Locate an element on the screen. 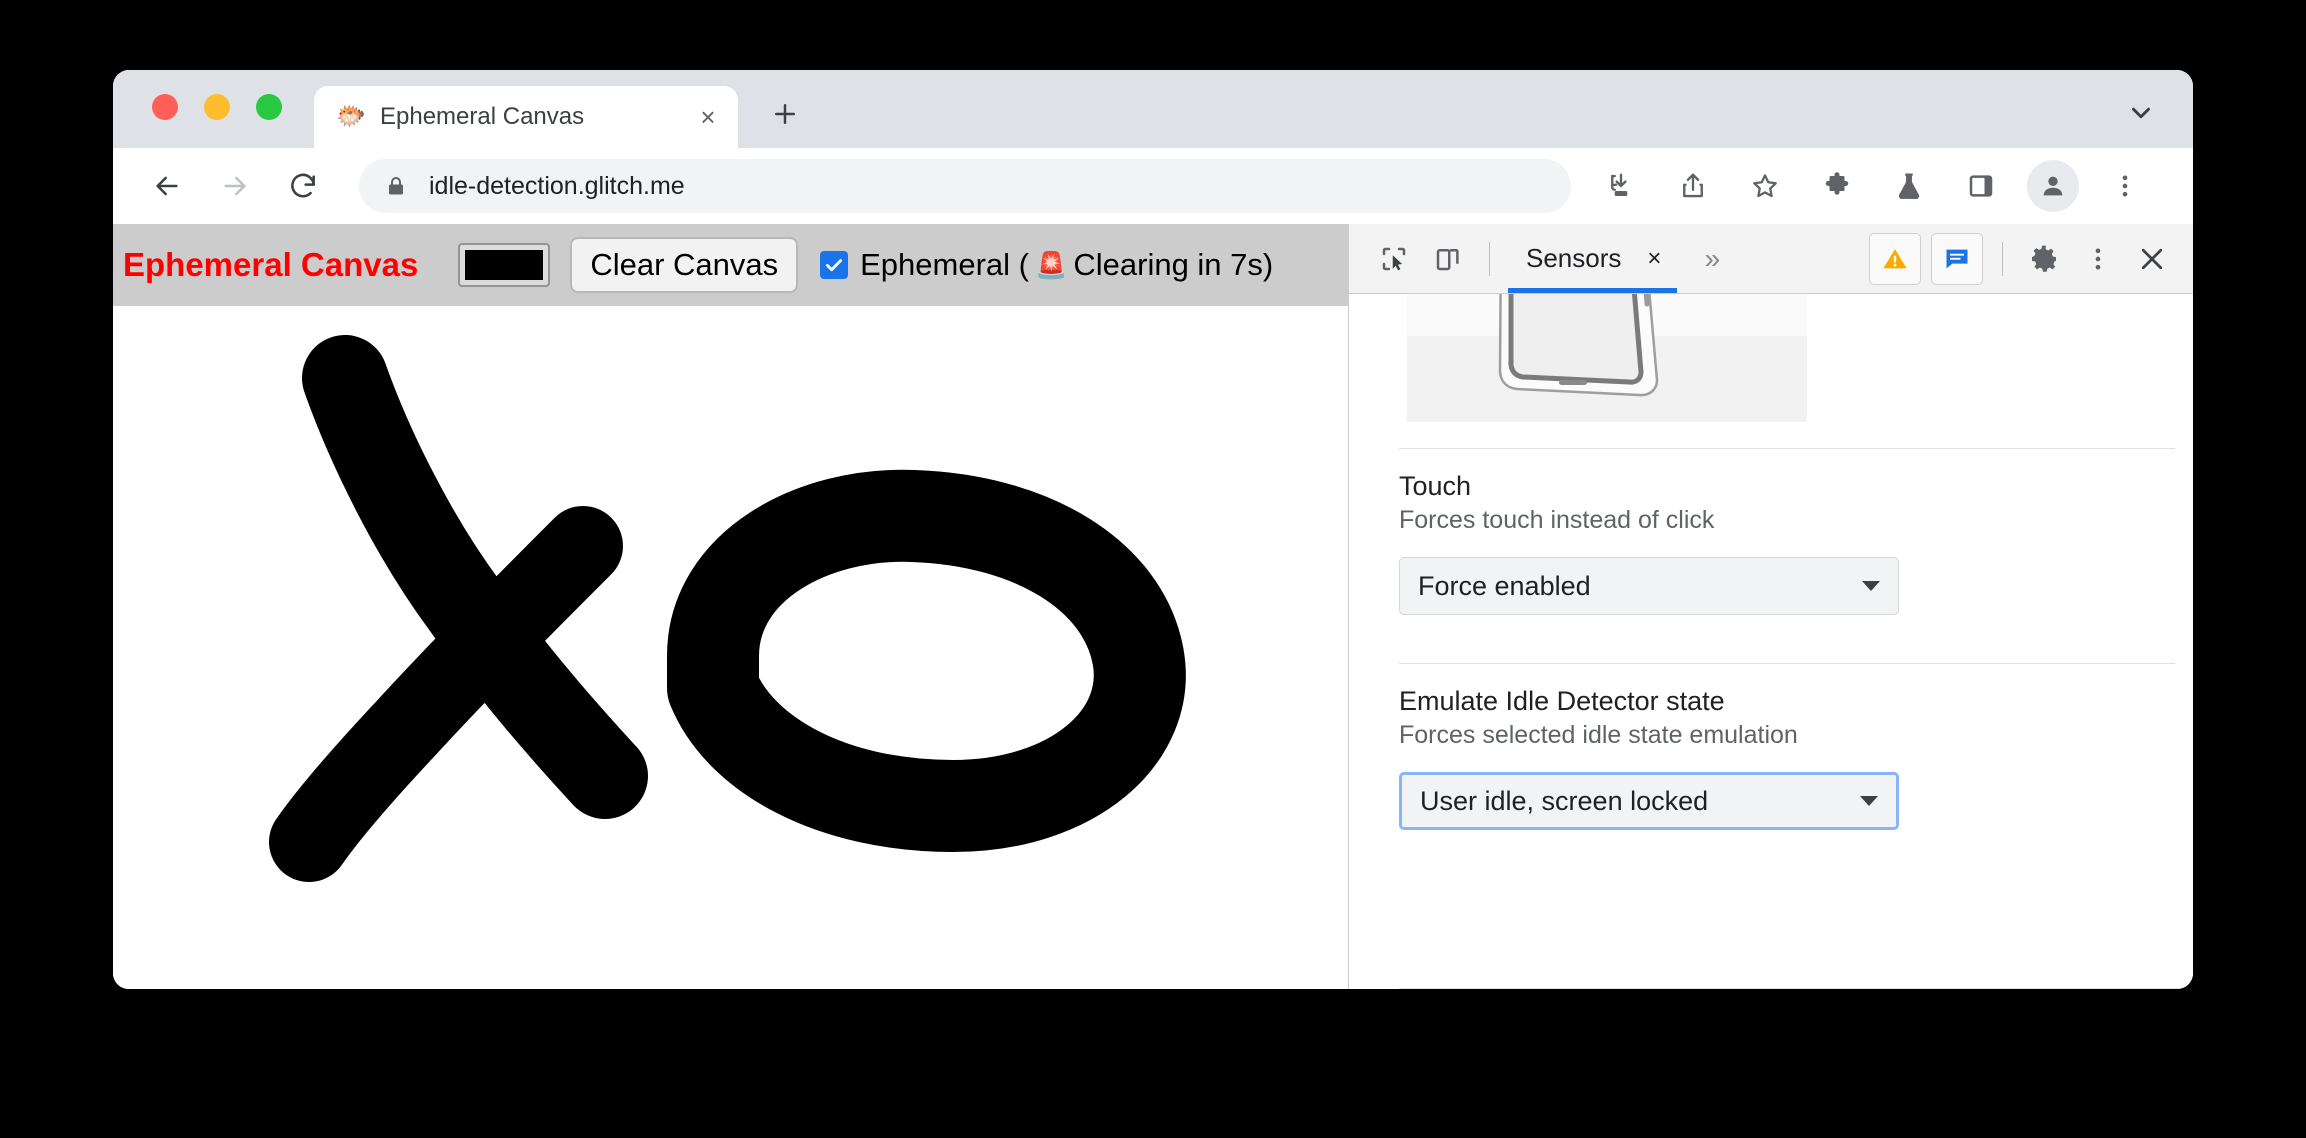 This screenshot has height=1138, width=2306. devtools-menu-icon is located at coordinates (2098, 258).